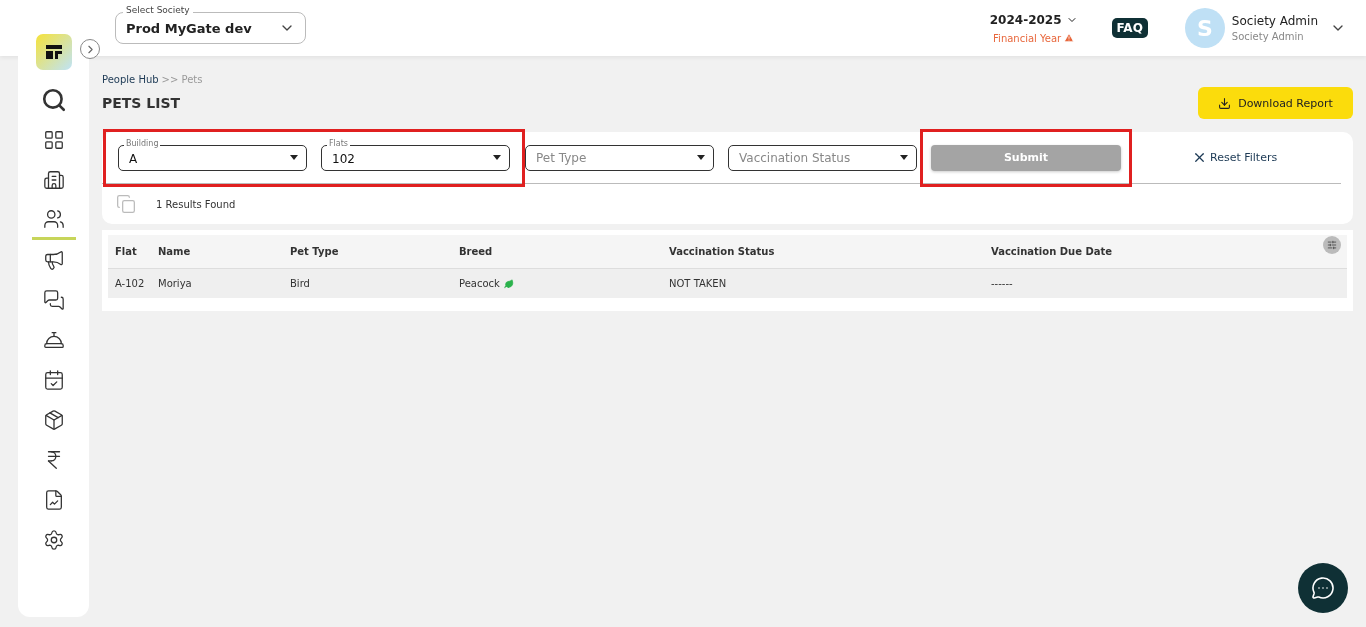 The image size is (1366, 627). Describe the element at coordinates (53, 340) in the screenshot. I see `reception-desk-icon` at that location.